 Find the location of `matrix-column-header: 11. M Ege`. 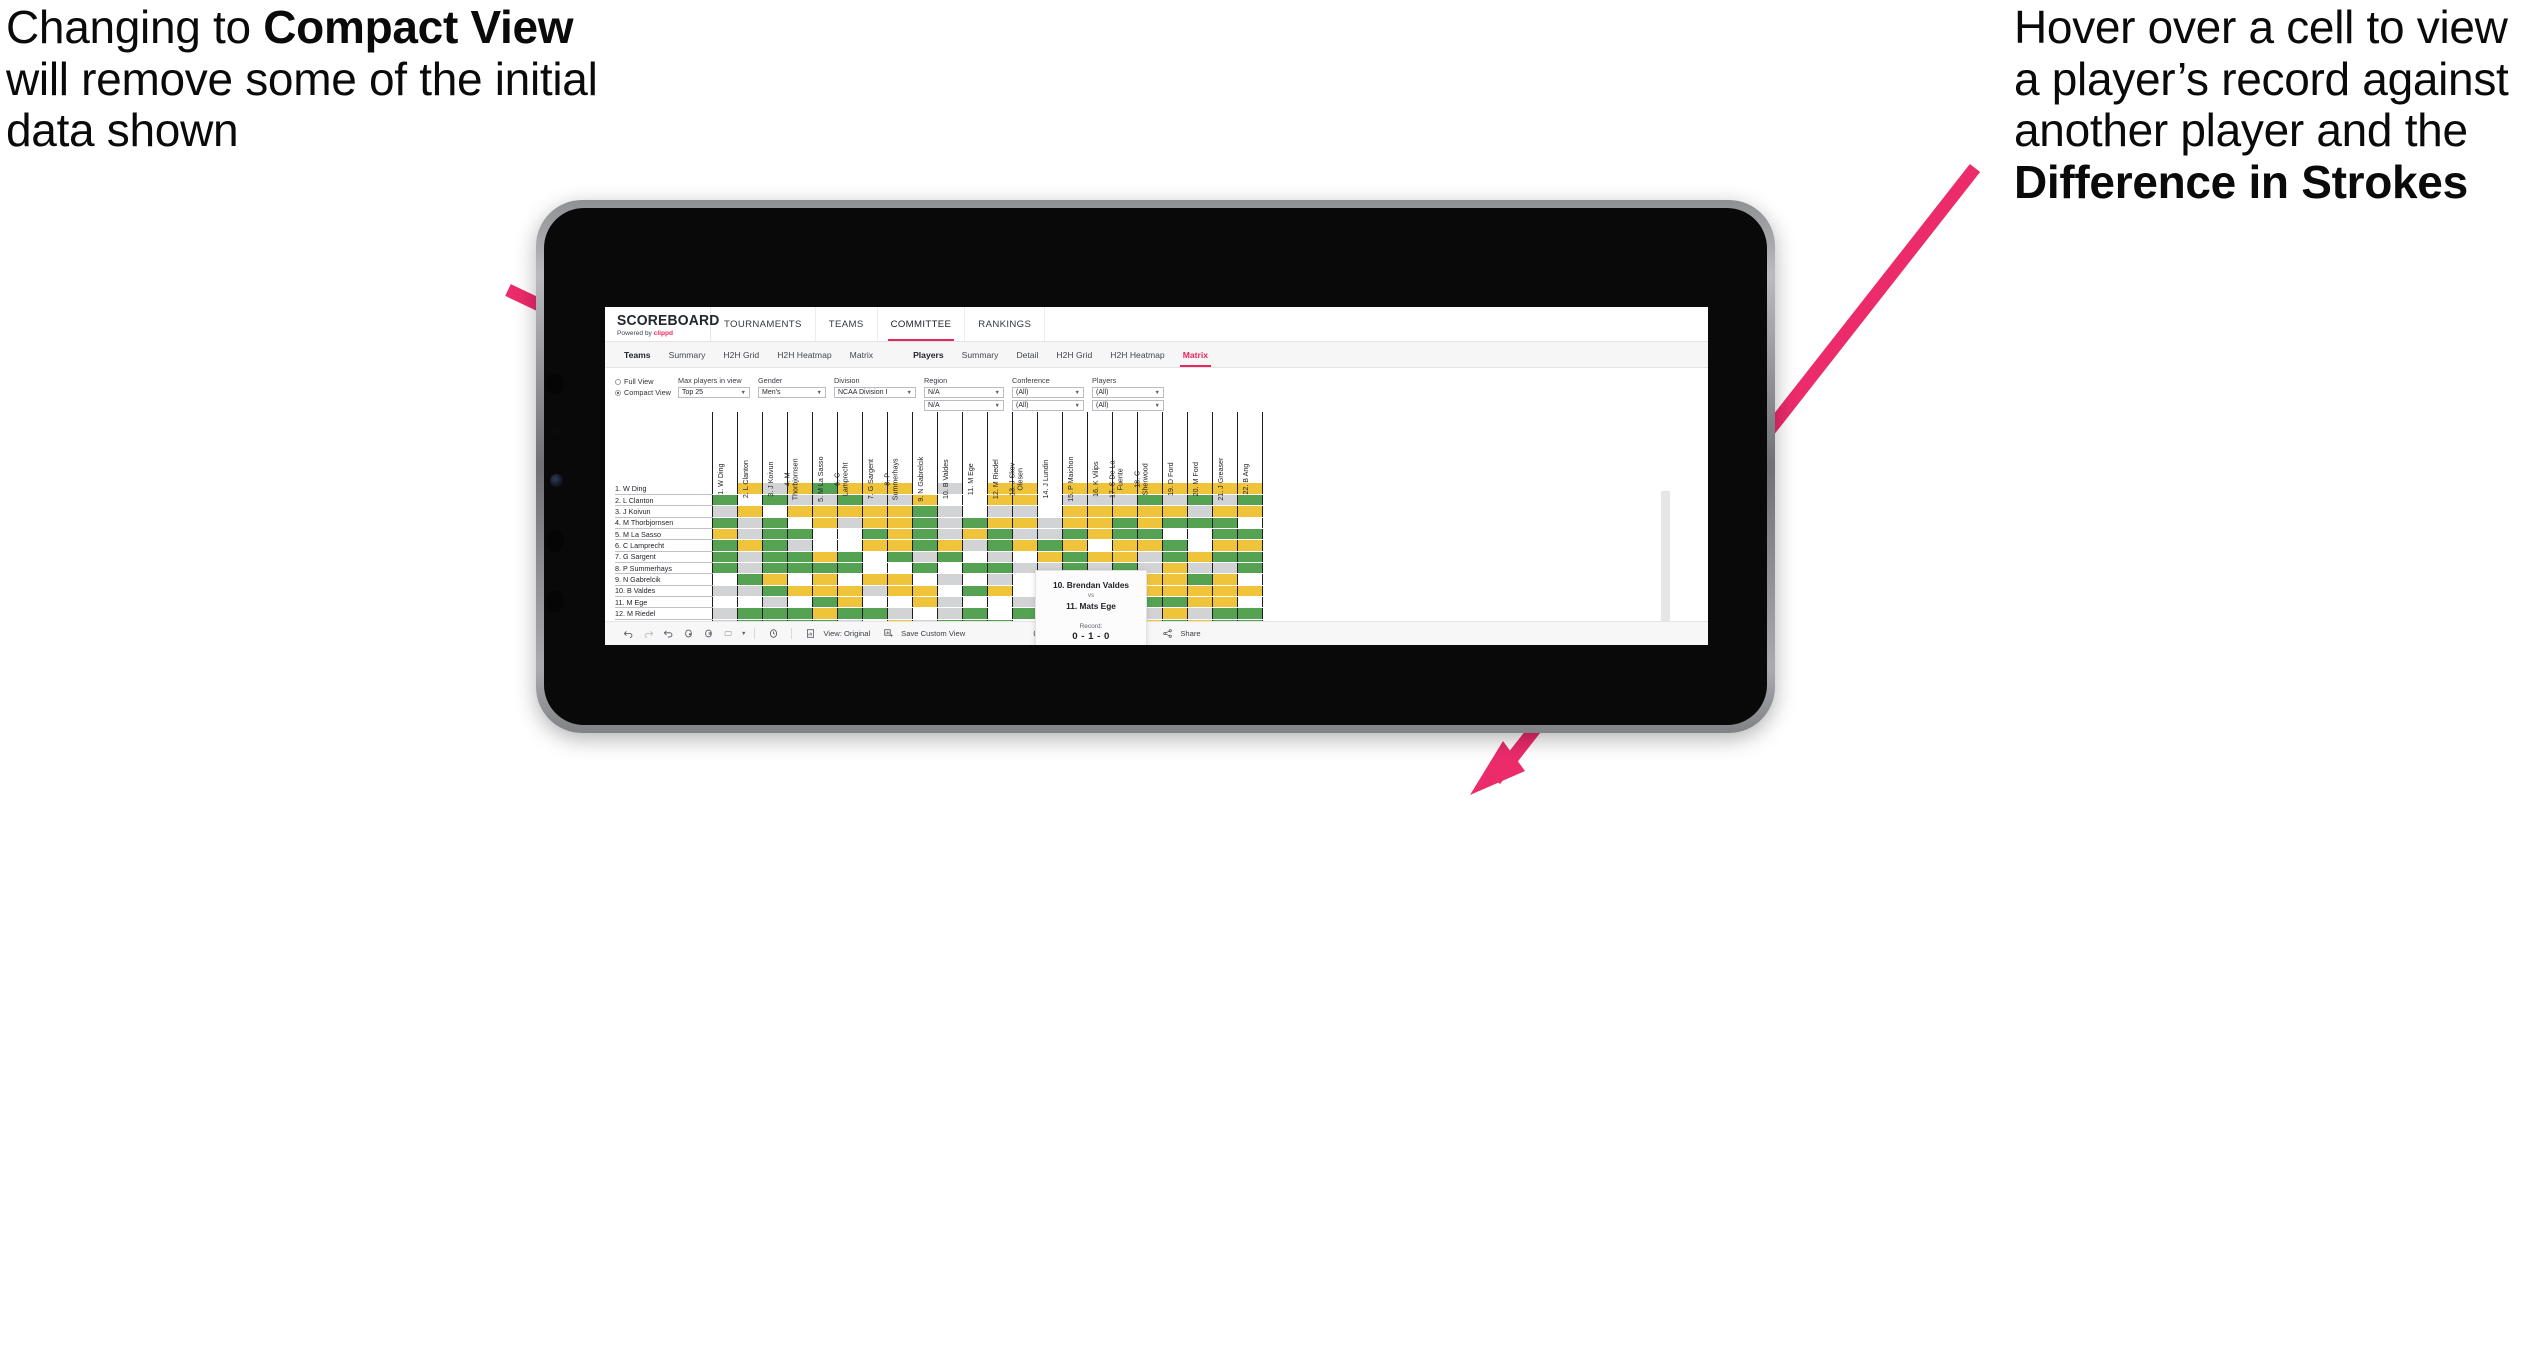

matrix-column-header: 11. M Ege is located at coordinates (974, 453).